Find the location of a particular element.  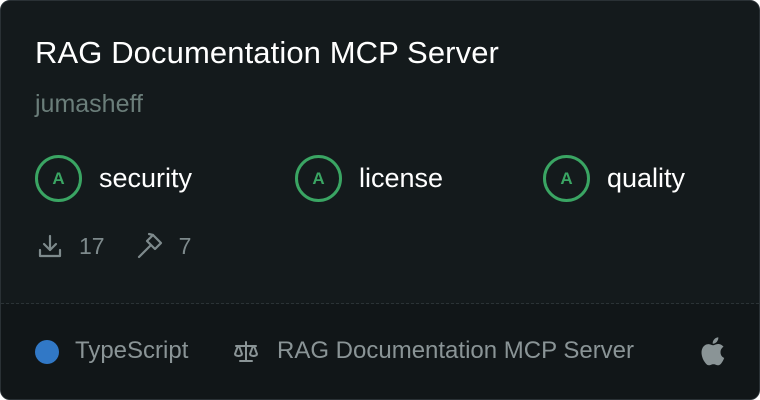

download-icon is located at coordinates (50, 246).